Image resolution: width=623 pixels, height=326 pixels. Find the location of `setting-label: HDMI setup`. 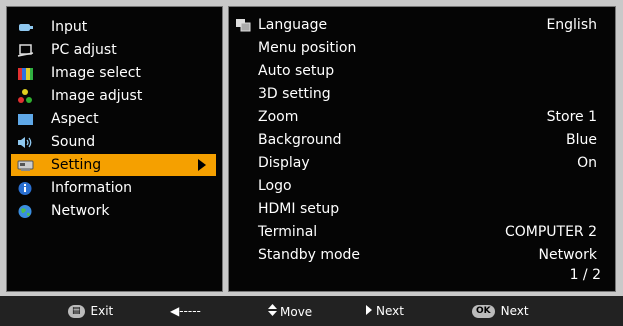

setting-label: HDMI setup is located at coordinates (299, 209).